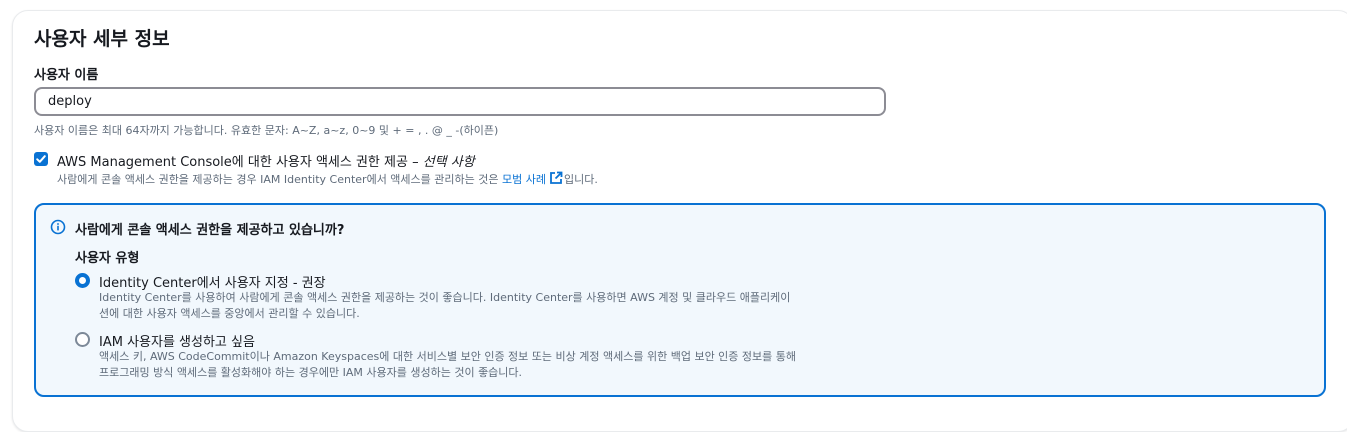 Image resolution: width=1347 pixels, height=432 pixels. What do you see at coordinates (580, 179) in the screenshot?
I see `console-access-desc-suffix: 입니다.` at bounding box center [580, 179].